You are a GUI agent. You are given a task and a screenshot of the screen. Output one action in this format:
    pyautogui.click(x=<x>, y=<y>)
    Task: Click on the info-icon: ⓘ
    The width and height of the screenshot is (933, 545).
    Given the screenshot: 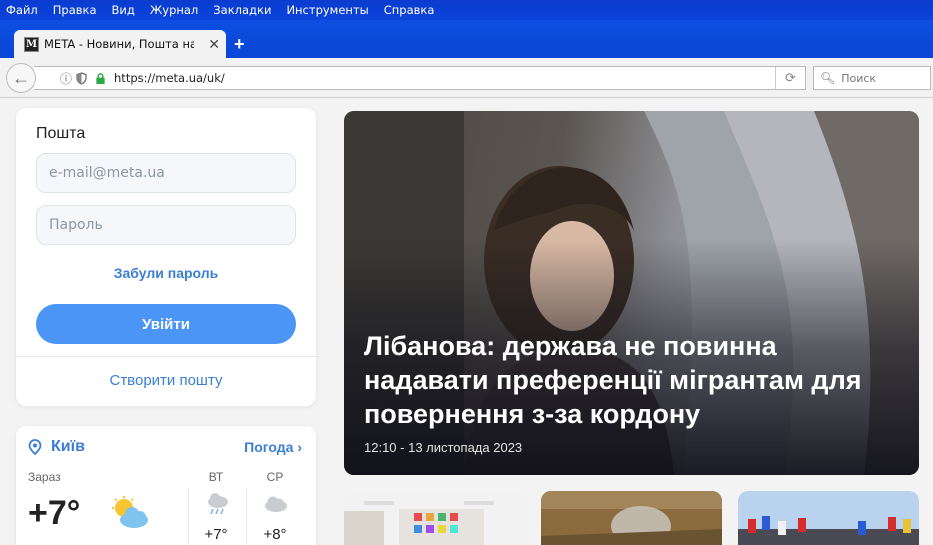 What is the action you would take?
    pyautogui.click(x=66, y=78)
    